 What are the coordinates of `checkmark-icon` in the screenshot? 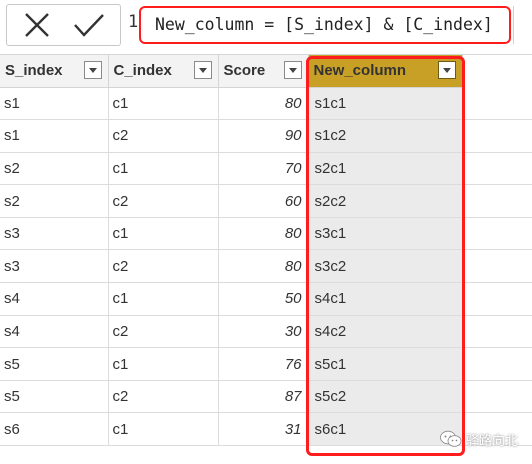 It's located at (89, 25).